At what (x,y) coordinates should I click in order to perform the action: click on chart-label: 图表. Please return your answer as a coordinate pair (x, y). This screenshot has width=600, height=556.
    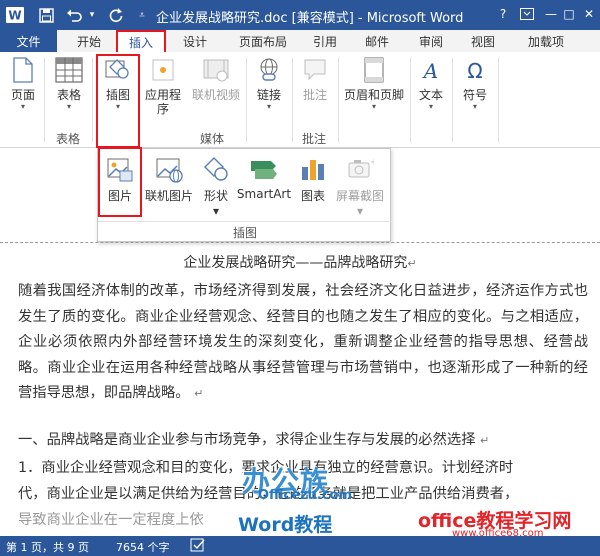
    Looking at the image, I should click on (312, 196).